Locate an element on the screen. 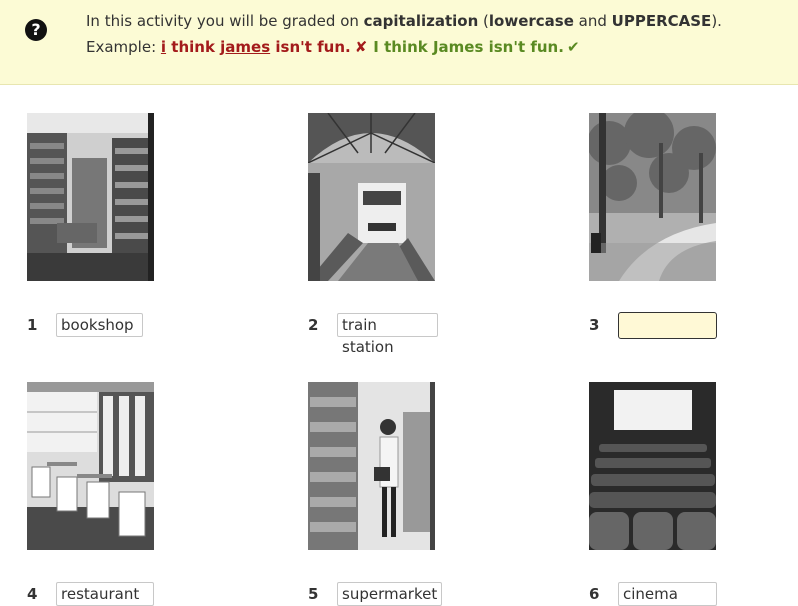  item-number: 6 is located at coordinates (594, 594).